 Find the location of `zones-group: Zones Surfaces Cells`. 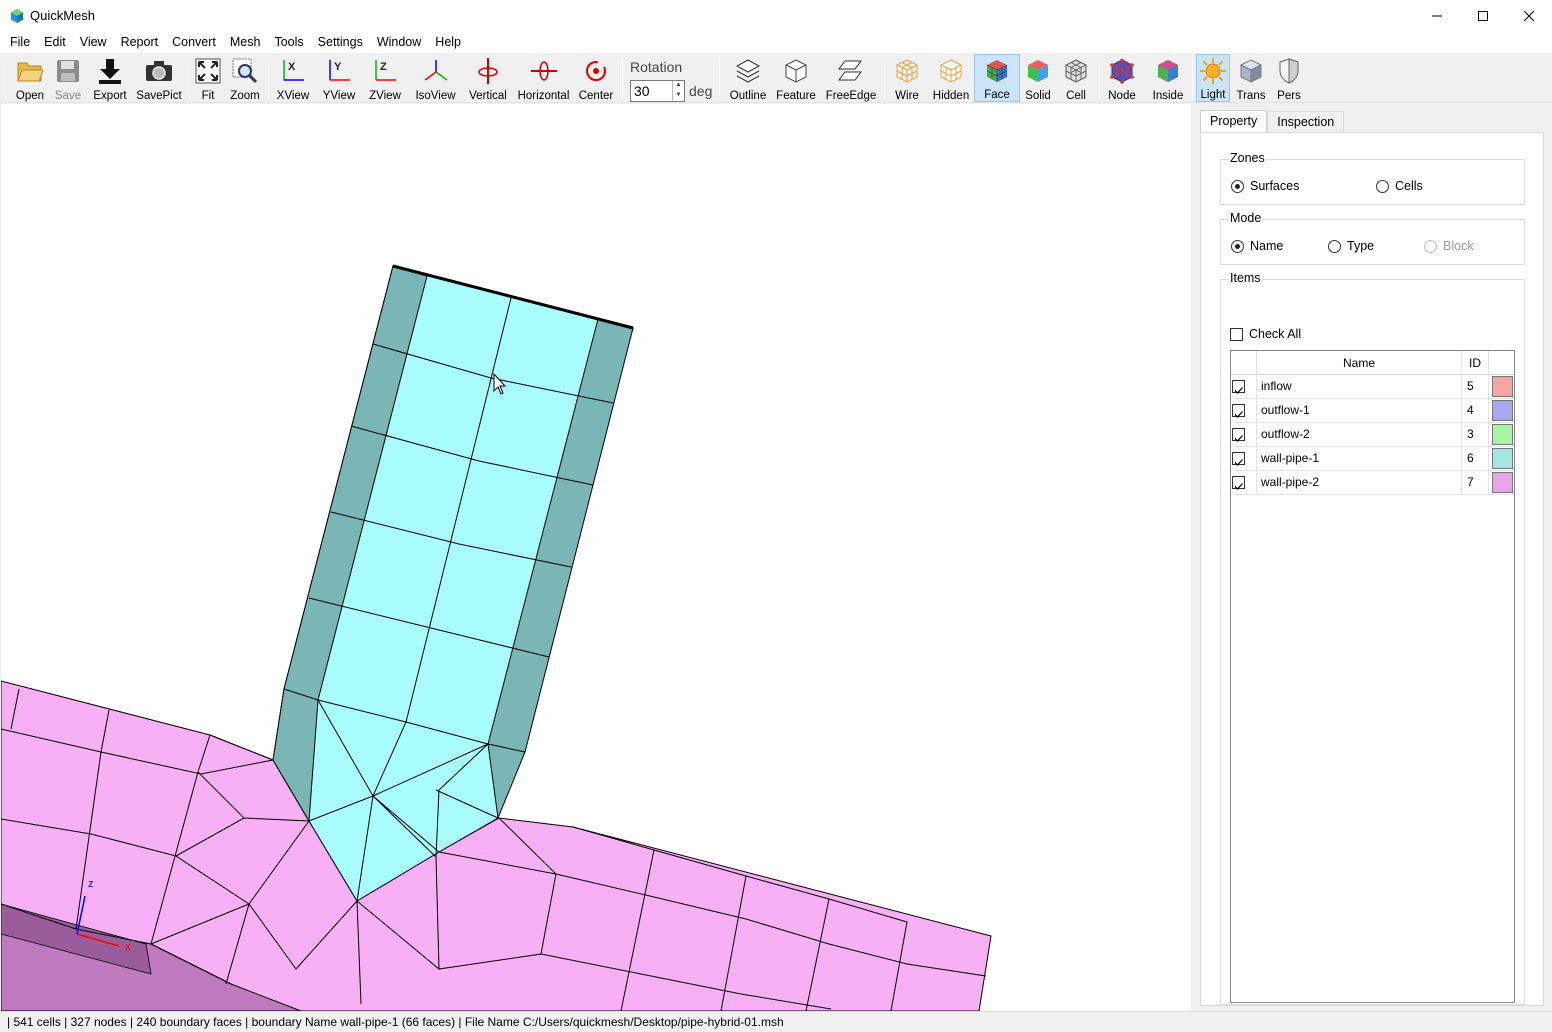

zones-group: Zones Surfaces Cells is located at coordinates (1372, 178).